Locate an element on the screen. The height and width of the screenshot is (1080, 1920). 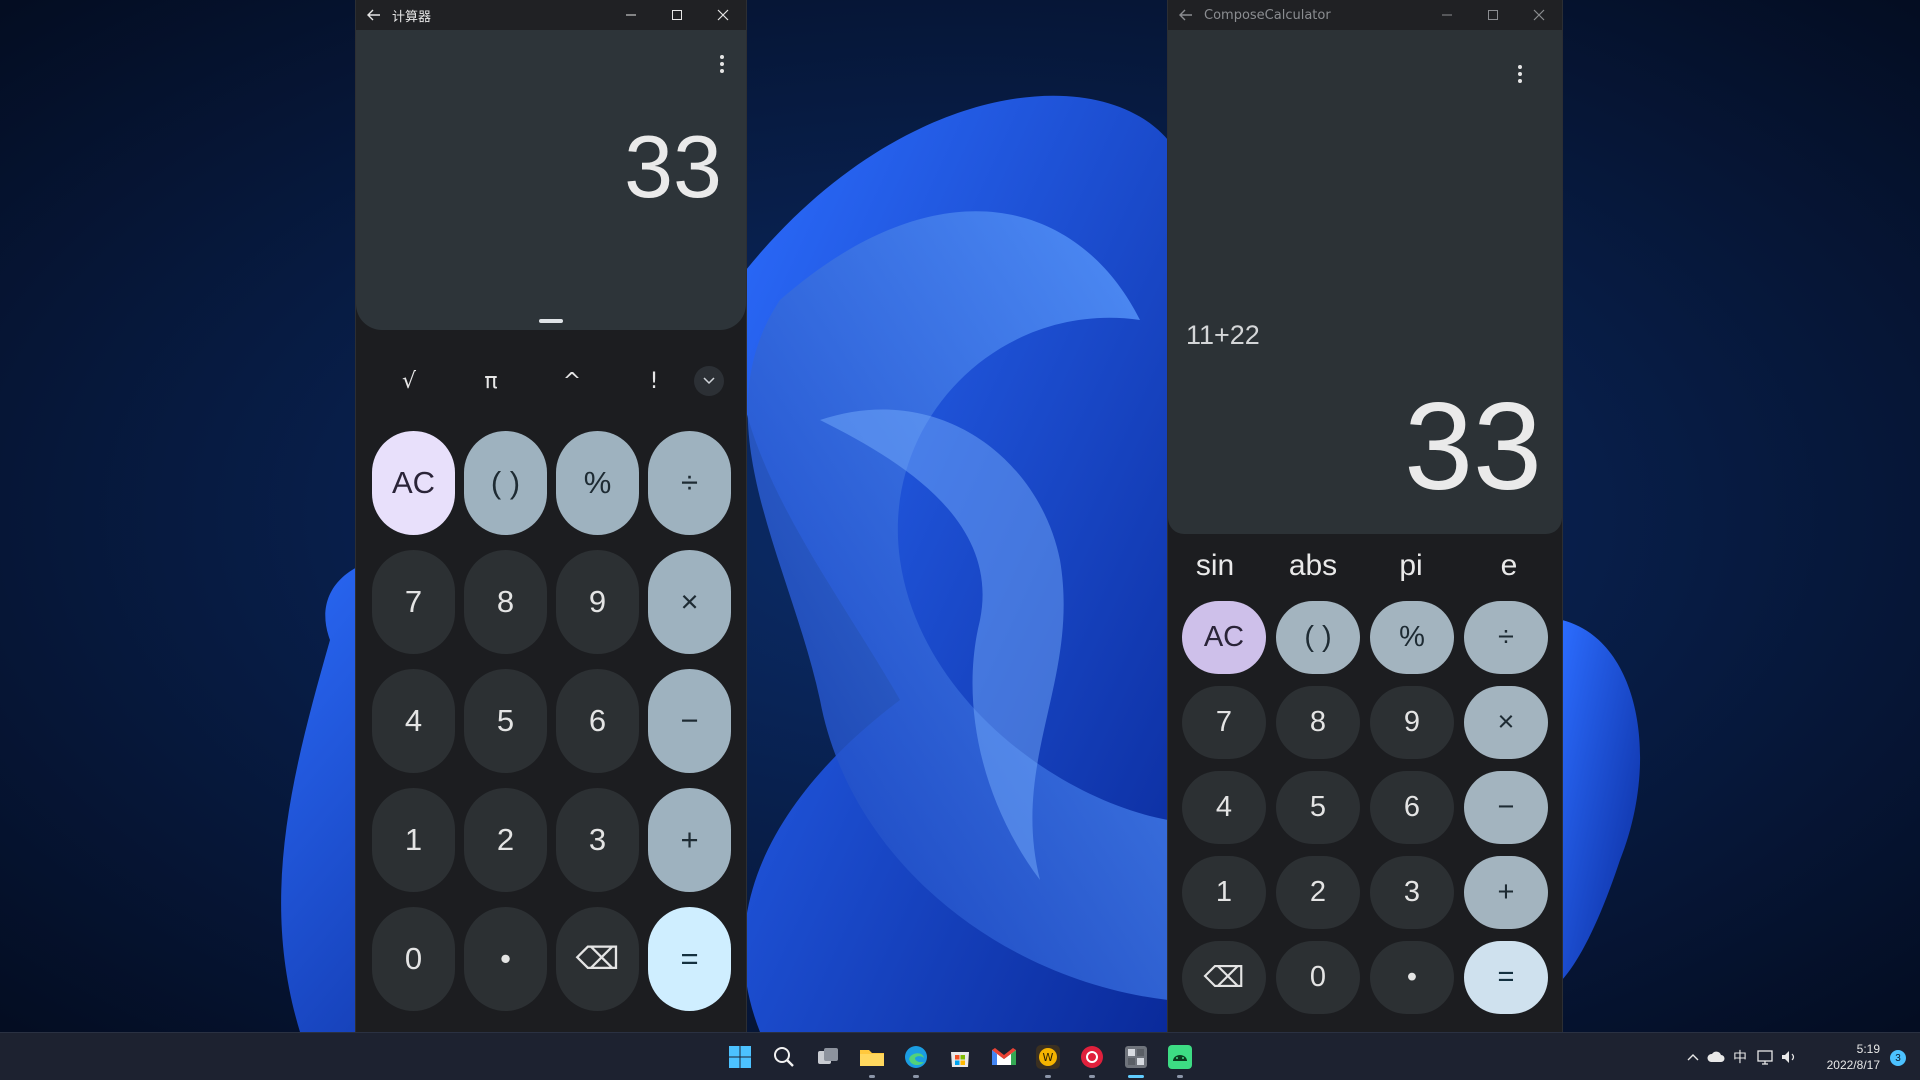
onedrive-icon is located at coordinates (1716, 1057).